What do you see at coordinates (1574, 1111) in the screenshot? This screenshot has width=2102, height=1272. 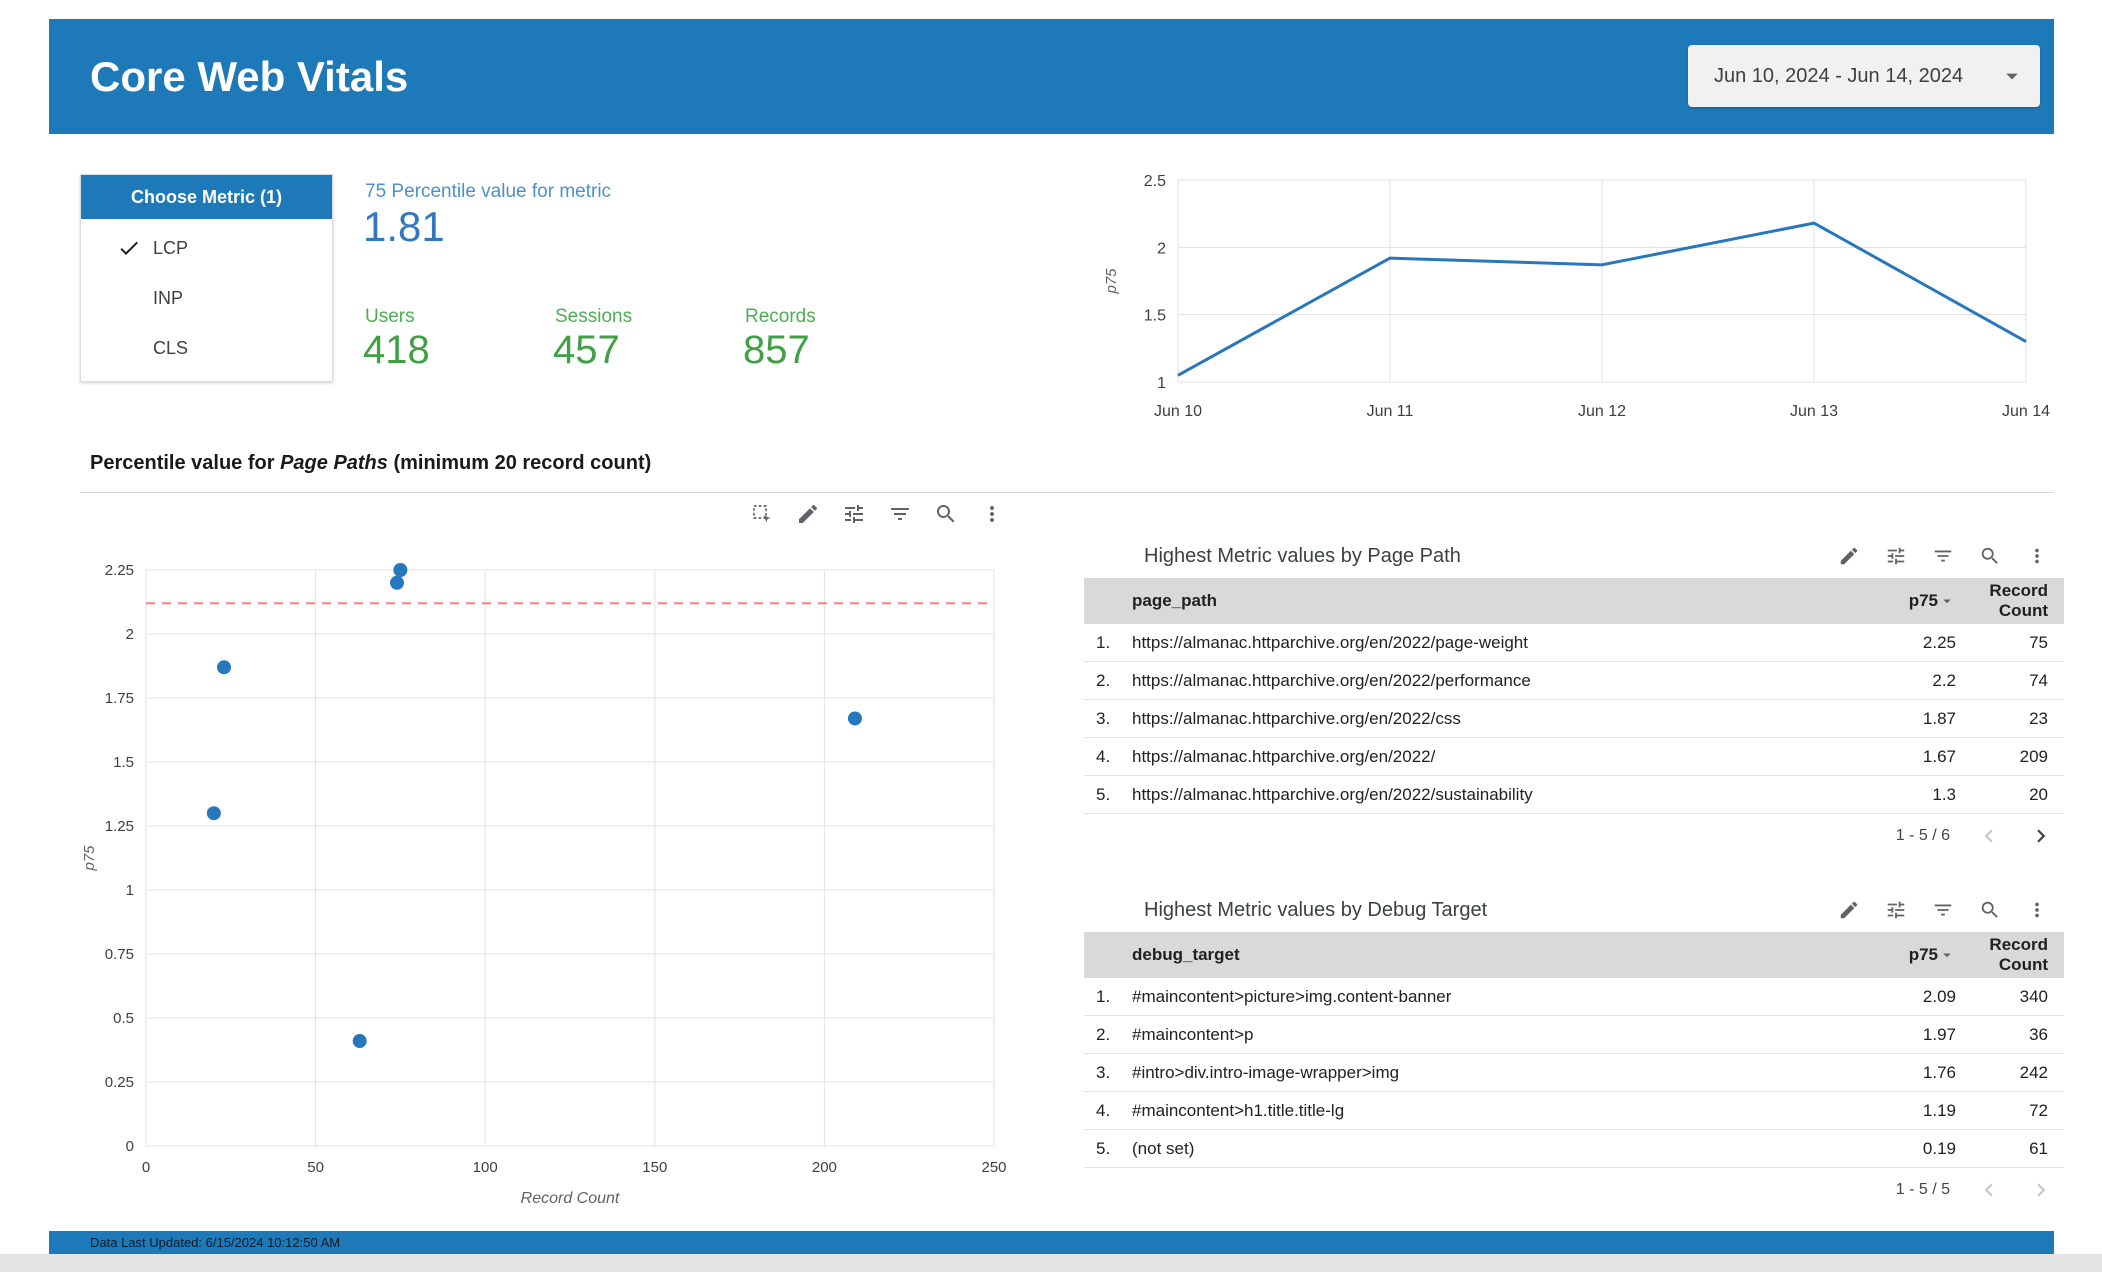 I see `table-row: 4. #maincontent>h1.title.title-lg 1.19 72` at bounding box center [1574, 1111].